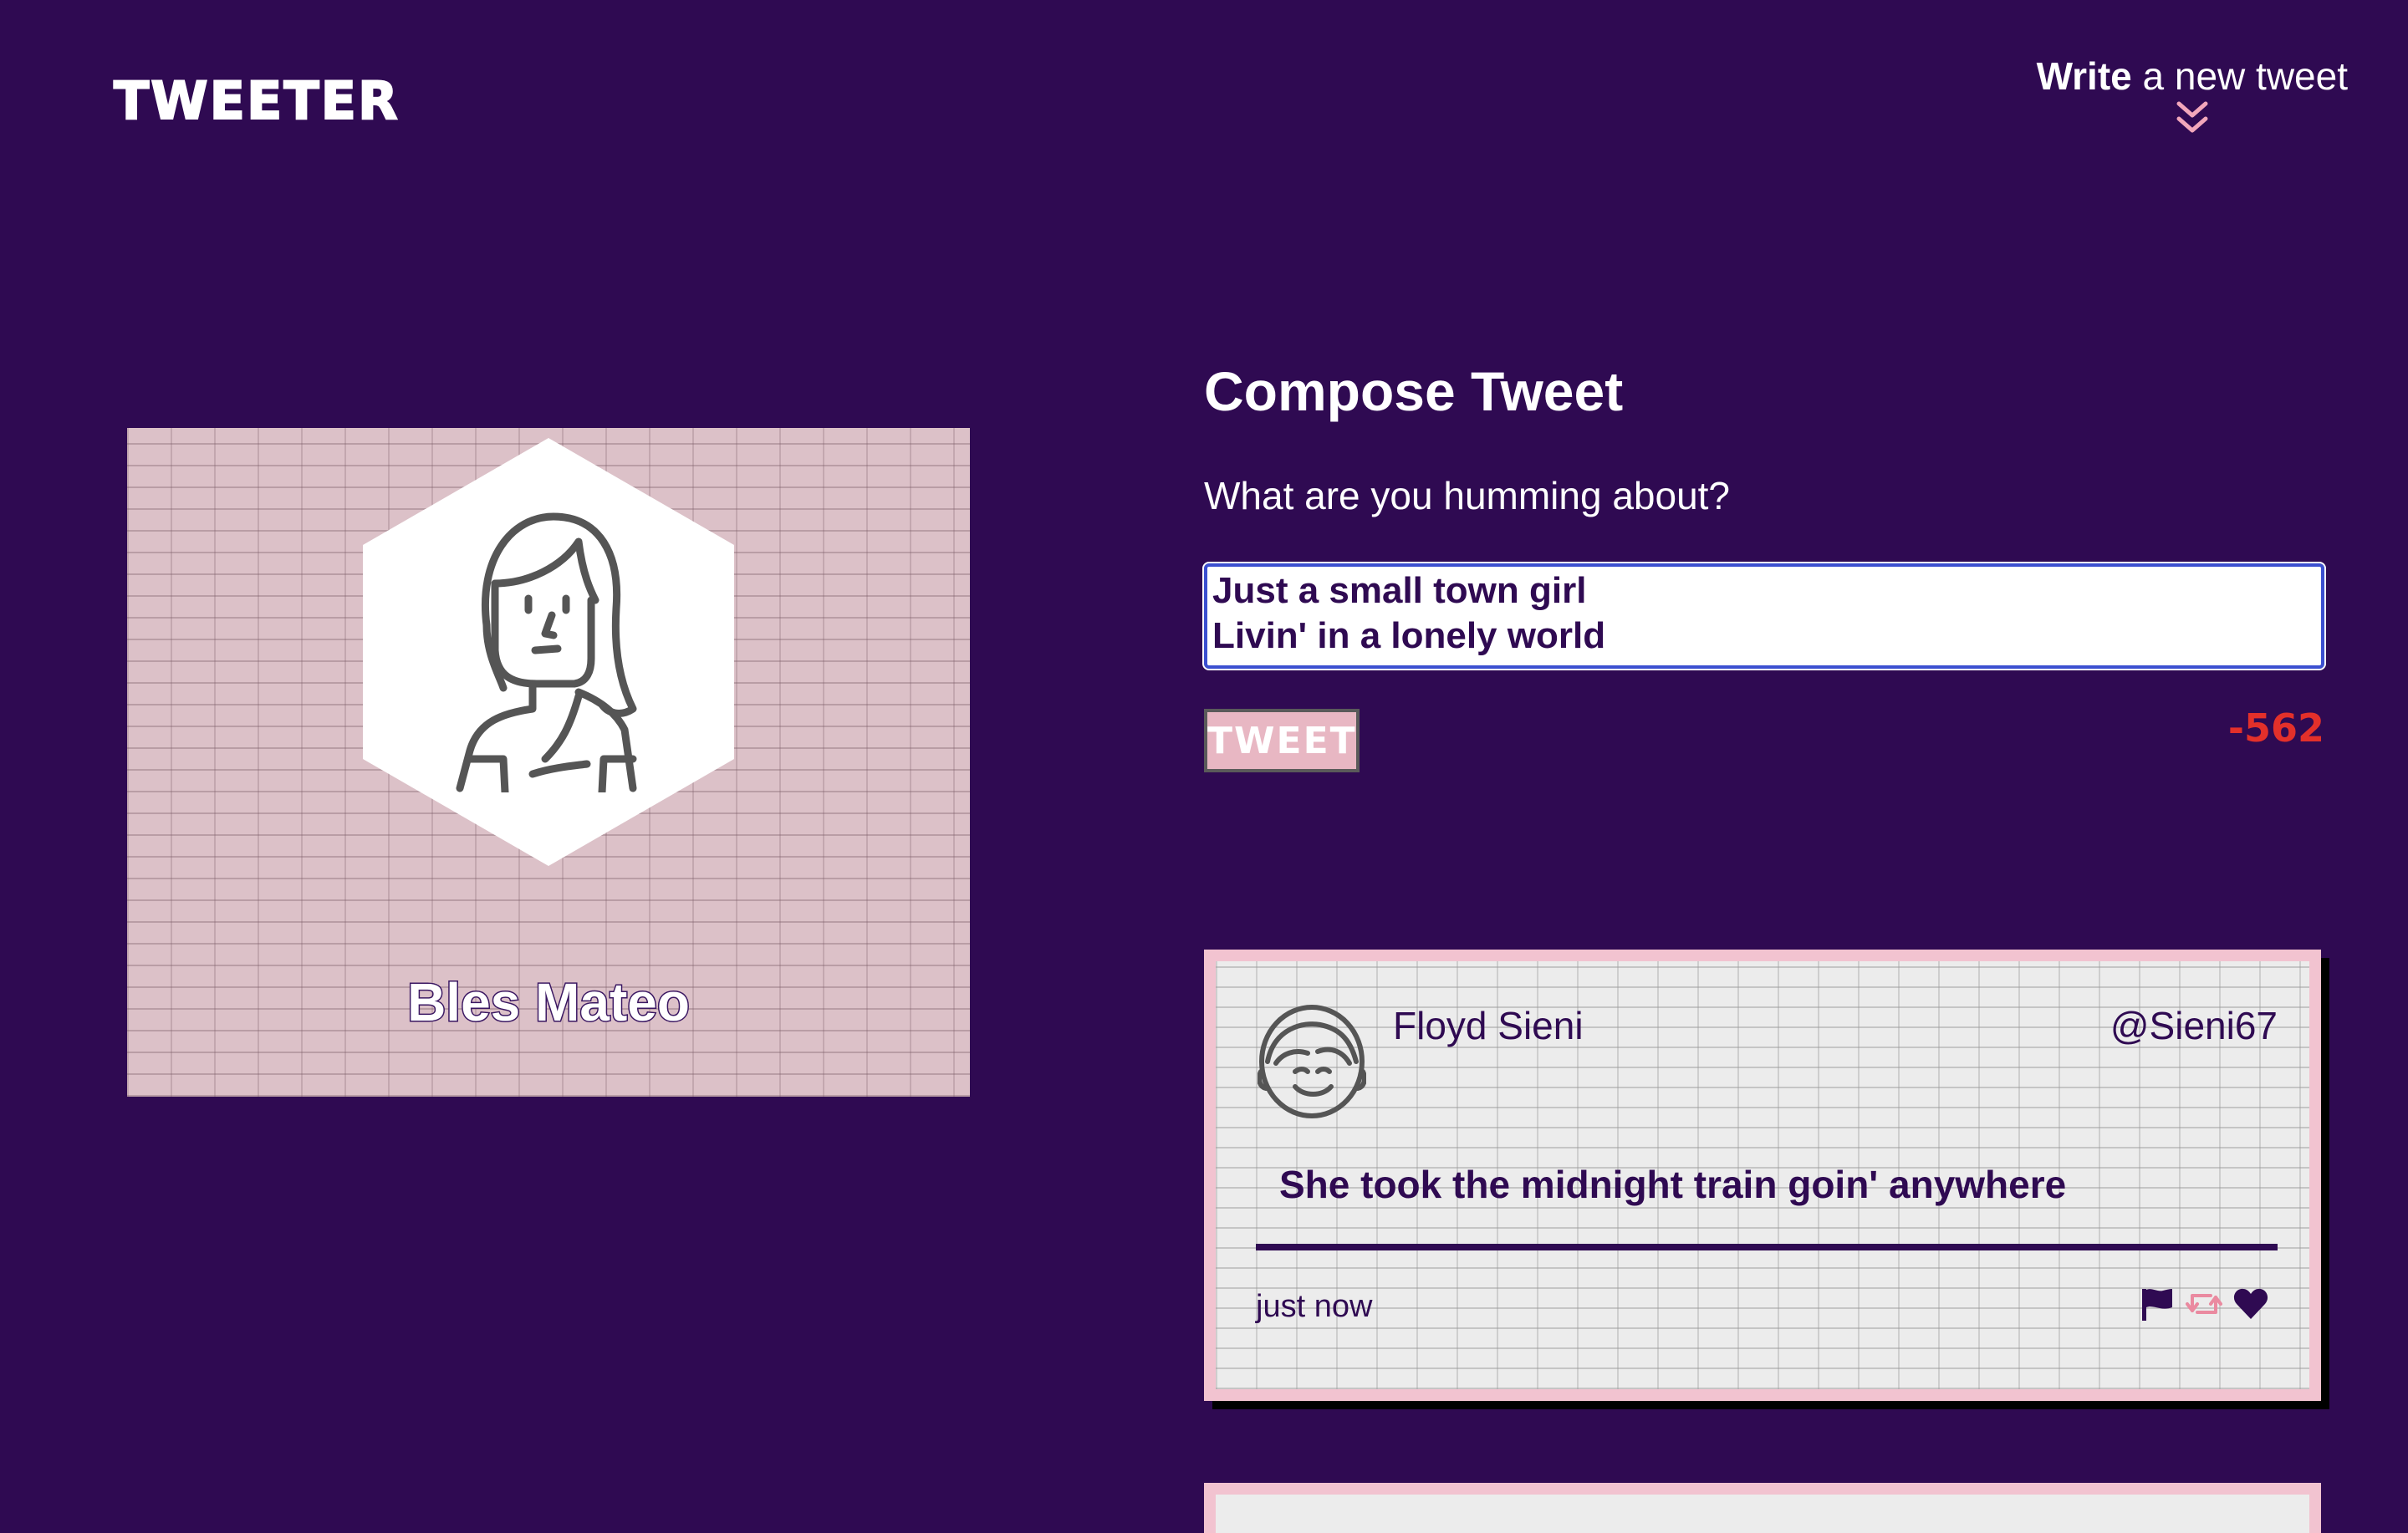 This screenshot has height=1533, width=2408. I want to click on top-nav: TWEETER Write a new tweet, so click(1204, 96).